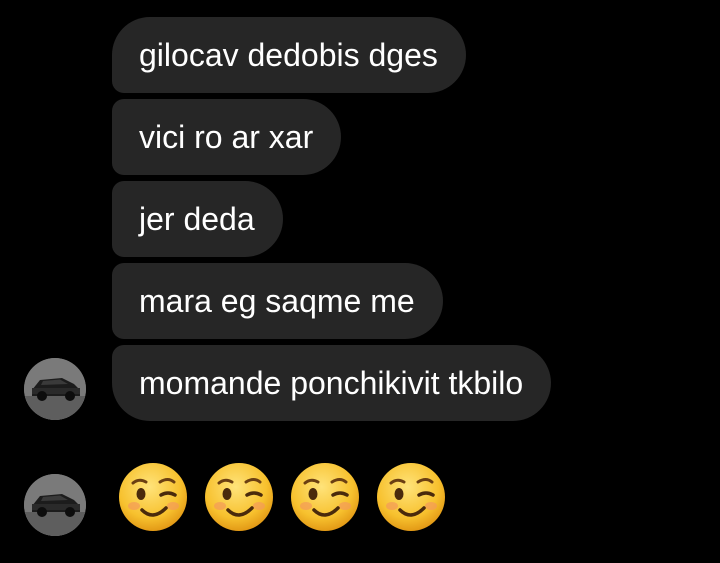 The height and width of the screenshot is (563, 720). I want to click on message-bubble: gilocav dedobis dges, so click(289, 55).